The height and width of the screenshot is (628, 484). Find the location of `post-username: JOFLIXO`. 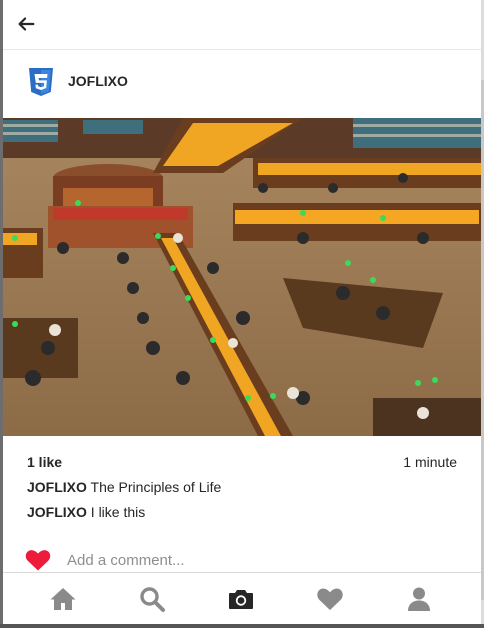

post-username: JOFLIXO is located at coordinates (98, 81).